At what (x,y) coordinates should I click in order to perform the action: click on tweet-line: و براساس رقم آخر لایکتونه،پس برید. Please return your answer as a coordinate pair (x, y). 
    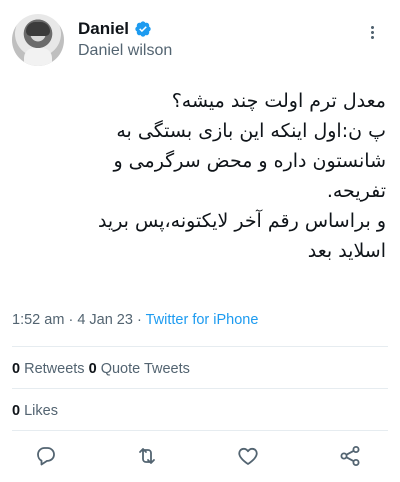
    Looking at the image, I should click on (241, 221).